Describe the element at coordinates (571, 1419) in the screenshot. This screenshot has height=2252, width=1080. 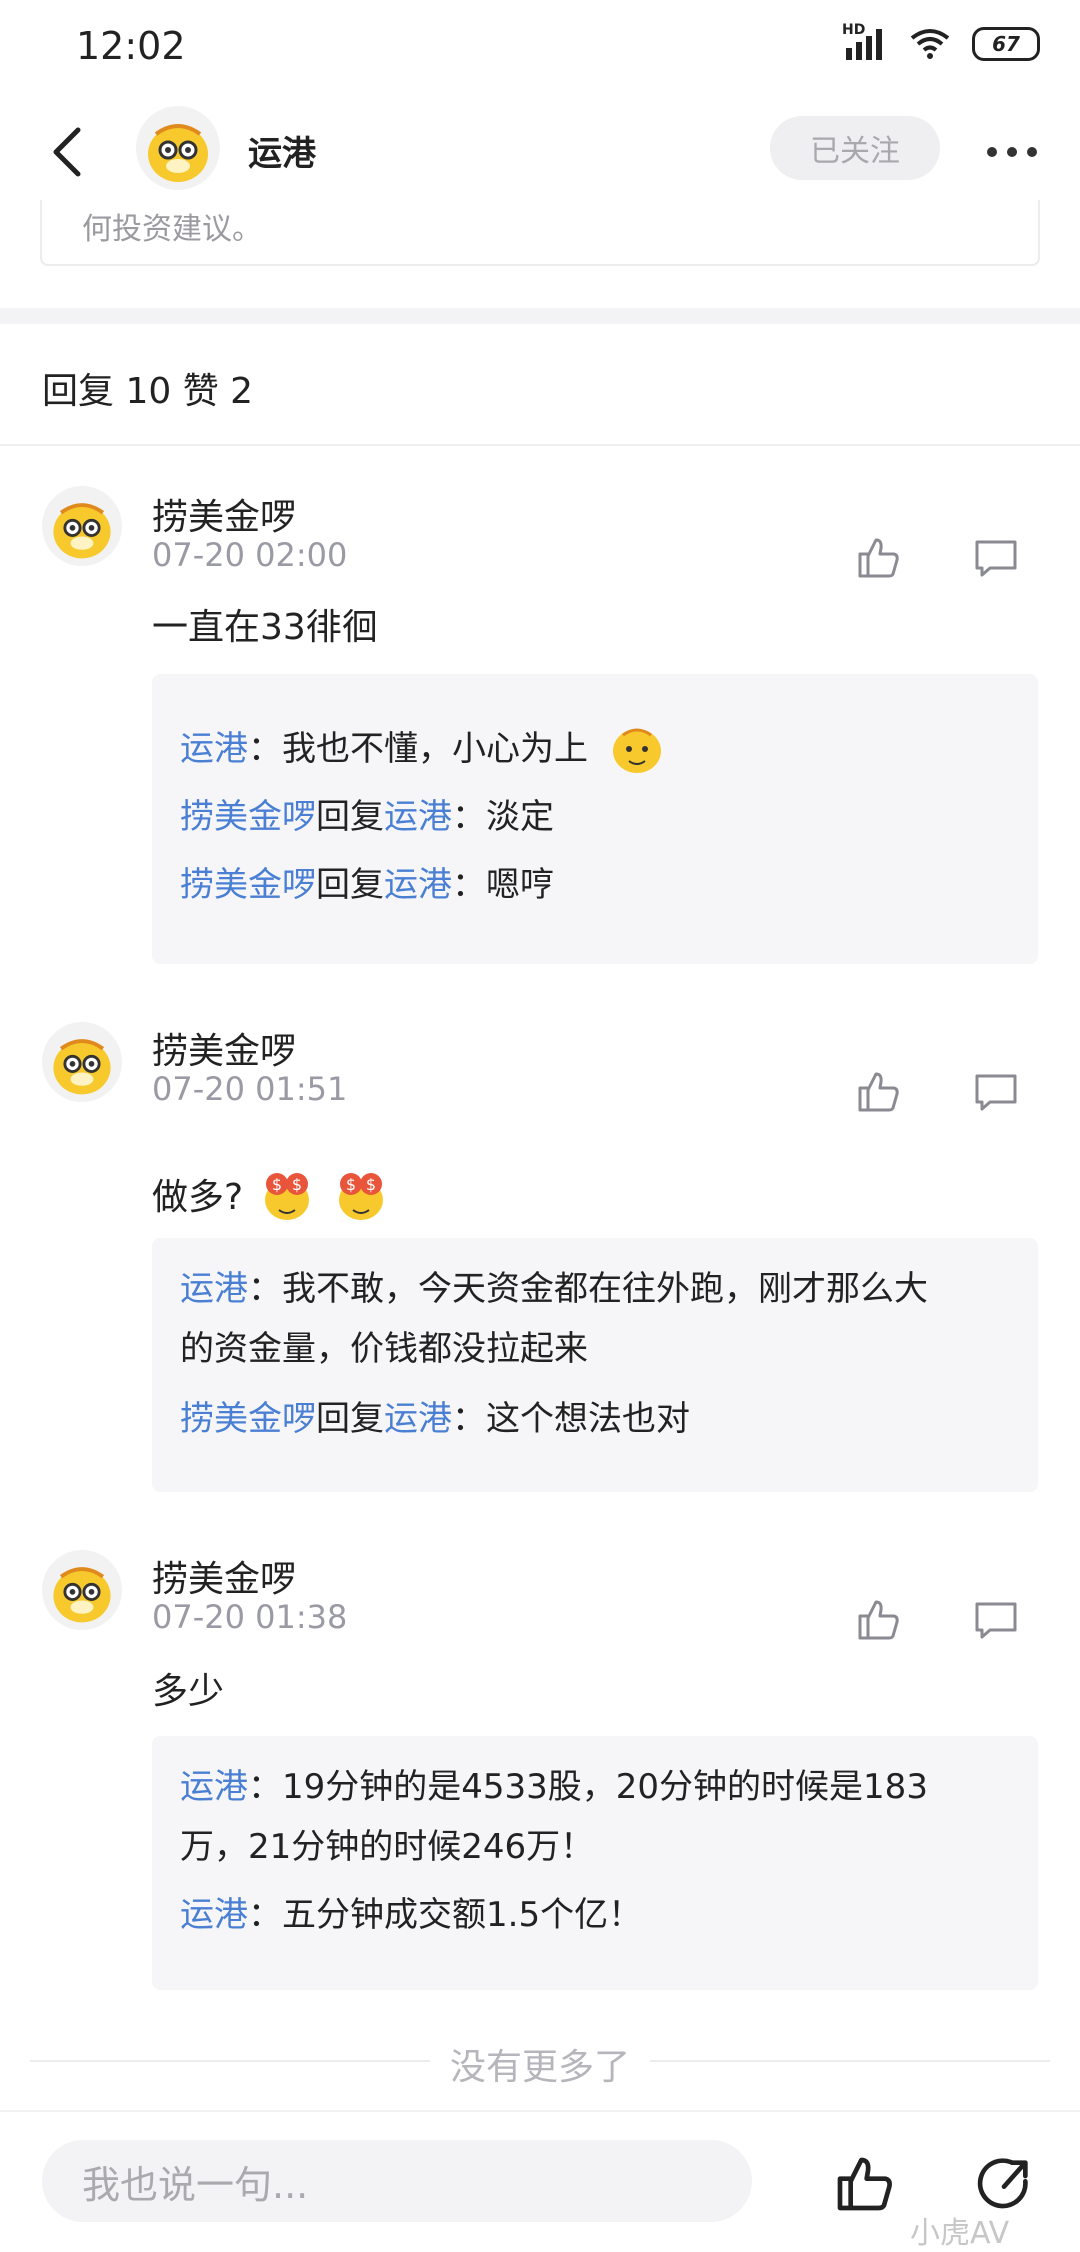
I see `reply-text: ：这个想法也对` at that location.